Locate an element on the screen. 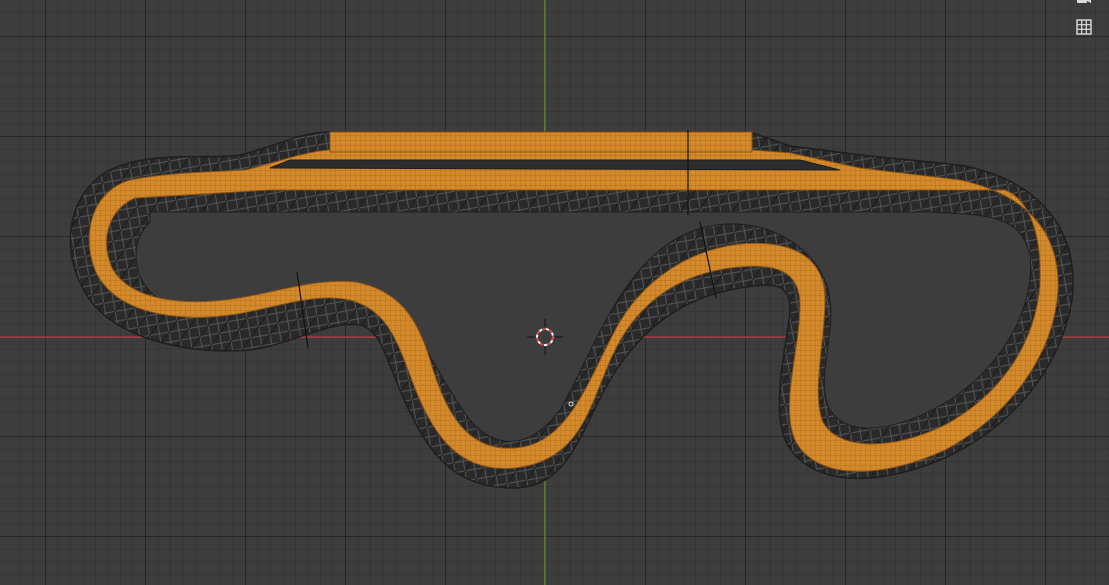 The width and height of the screenshot is (1109, 585). camera-view-button is located at coordinates (1084, 6).